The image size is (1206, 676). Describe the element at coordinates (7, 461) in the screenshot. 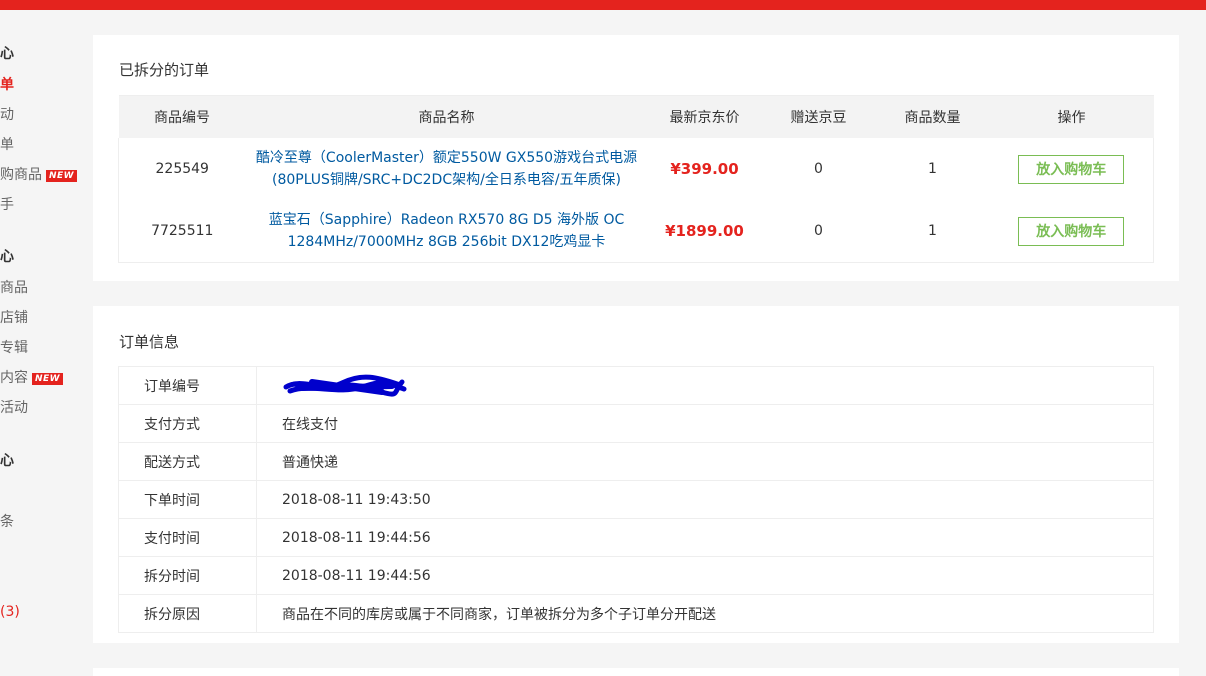

I see `sidebar-section-header-3: 心` at that location.